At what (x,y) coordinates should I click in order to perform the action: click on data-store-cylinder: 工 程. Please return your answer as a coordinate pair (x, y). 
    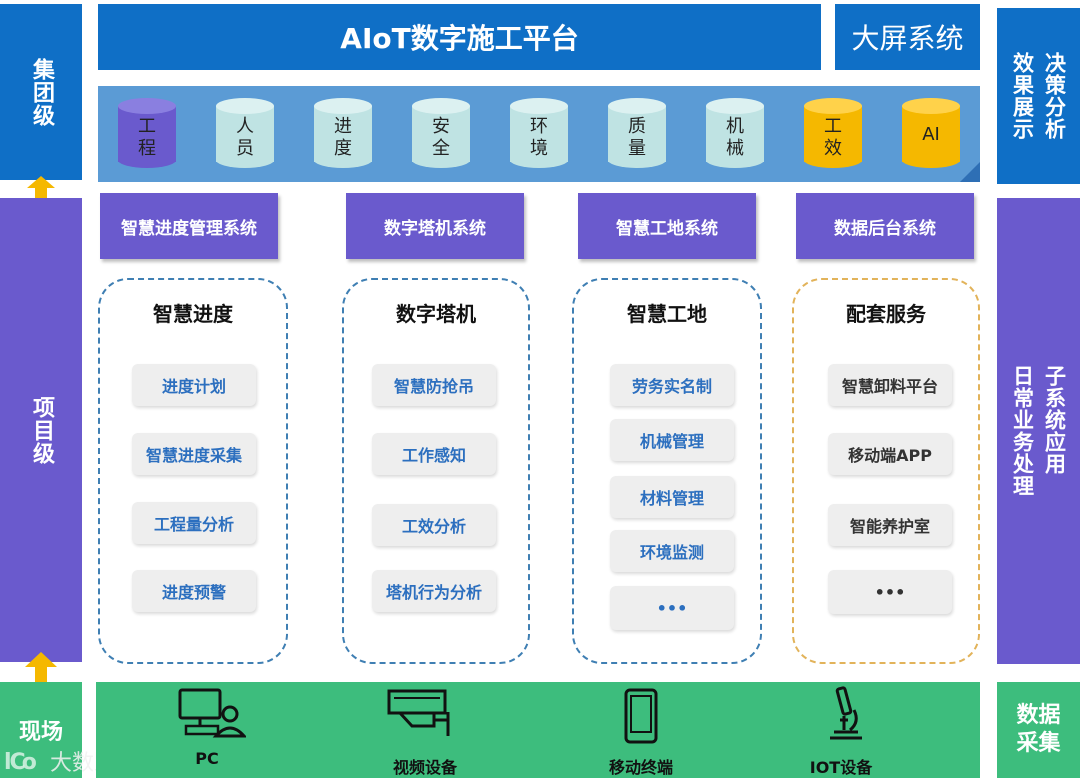
    Looking at the image, I should click on (147, 133).